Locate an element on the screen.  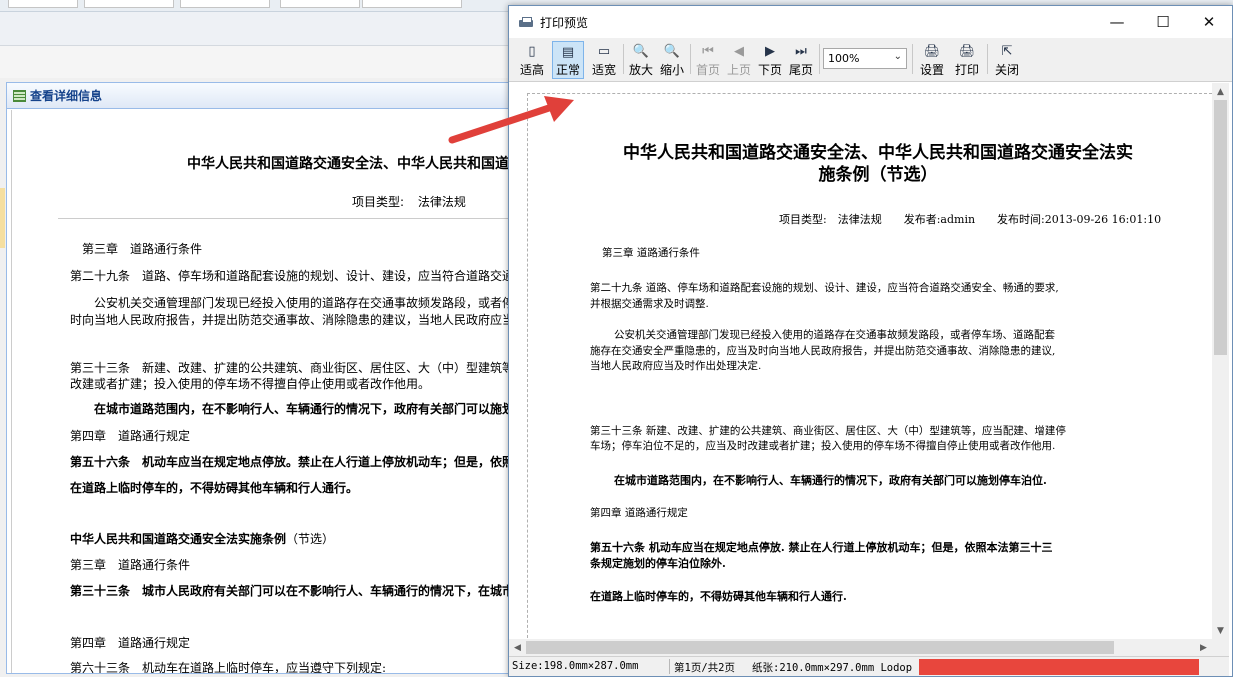
page-line: 在城市道路范围内，在不影响行人、车辆通行的情况下，政府有关部门可以施划停车泊位. is located at coordinates (830, 480).